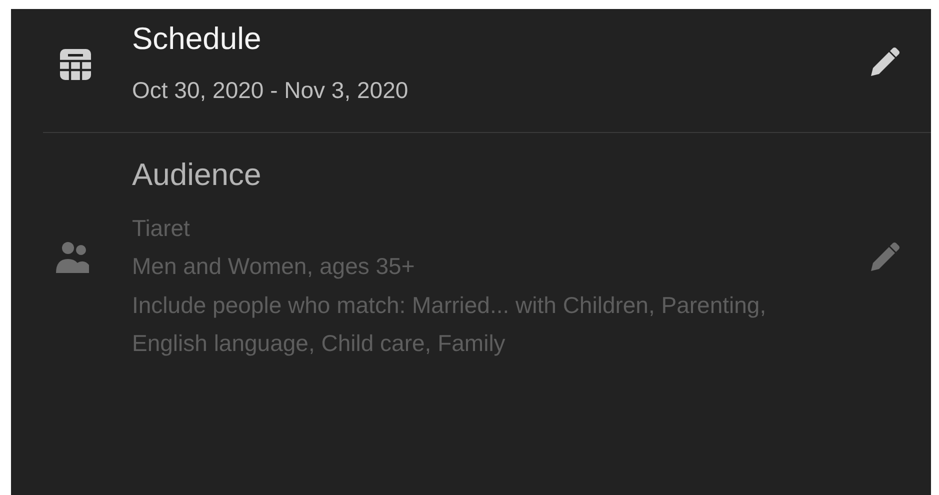  Describe the element at coordinates (450, 324) in the screenshot. I see `section-detail: Include people who match: Married... with Children, Parenting, English language, Child care, Family` at that location.